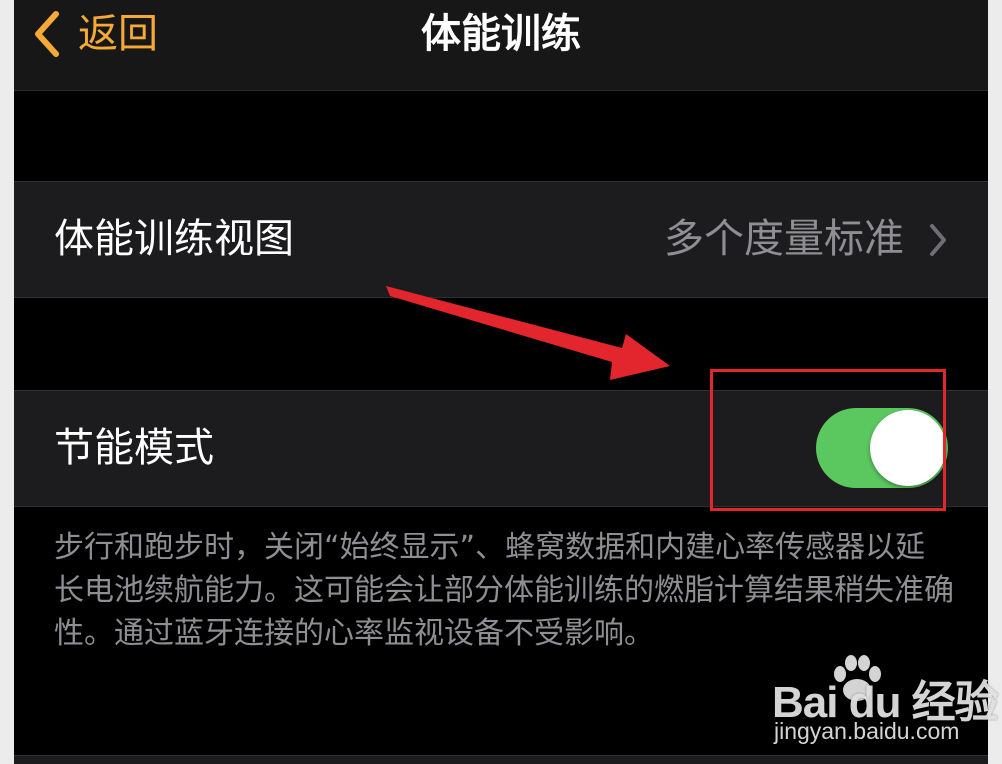  Describe the element at coordinates (501, 239) in the screenshot. I see `workout-view-row: 体能训练视图 多个度量标准` at that location.